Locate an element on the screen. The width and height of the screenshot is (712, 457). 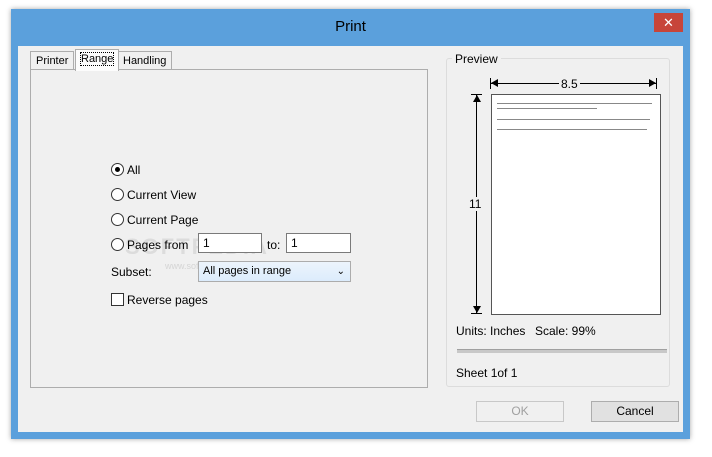
height-tick-bottom is located at coordinates (476, 313).